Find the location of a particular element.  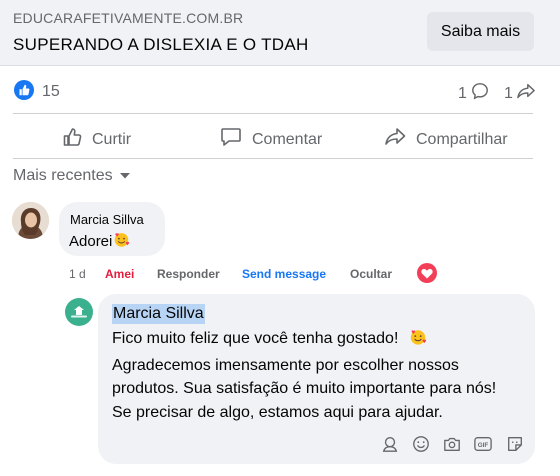

gif-icon: GIF is located at coordinates (483, 444).